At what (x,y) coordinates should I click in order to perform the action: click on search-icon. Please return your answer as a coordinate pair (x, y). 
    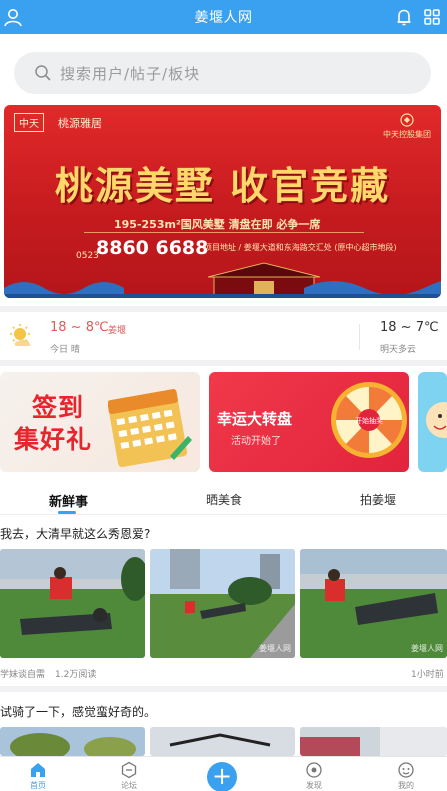
    Looking at the image, I should click on (43, 73).